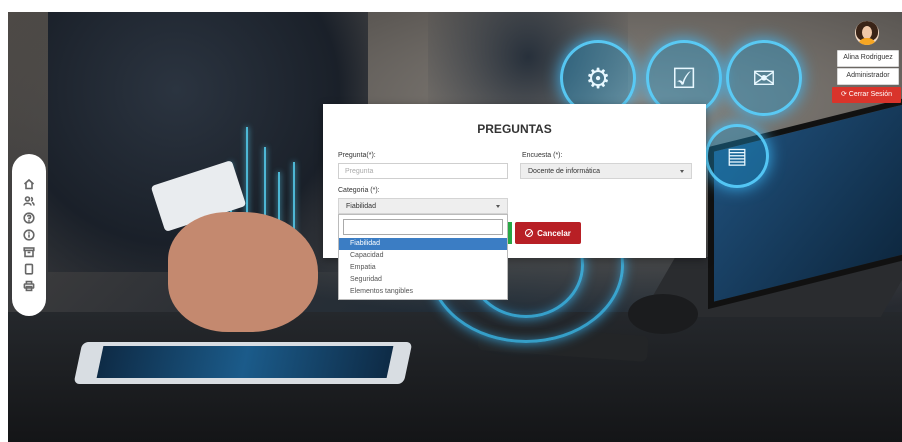 The image size is (902, 442). Describe the element at coordinates (423, 292) in the screenshot. I see `dropdown-option: Elementos tangibles` at that location.